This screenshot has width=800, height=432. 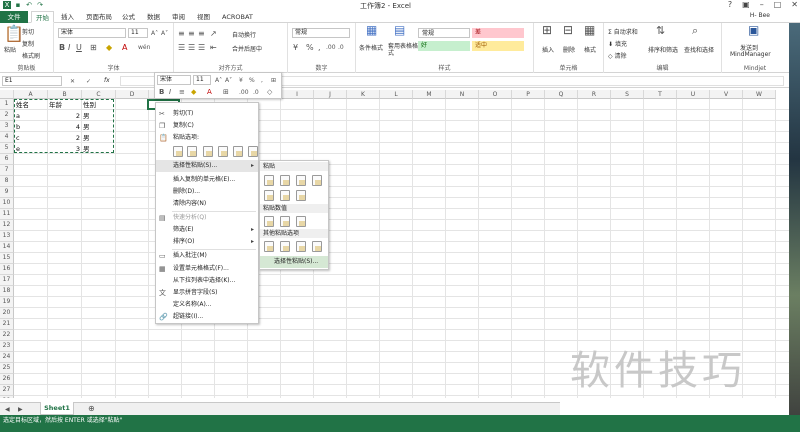 What do you see at coordinates (321, 33) in the screenshot?
I see `number-format-select: 常规` at bounding box center [321, 33].